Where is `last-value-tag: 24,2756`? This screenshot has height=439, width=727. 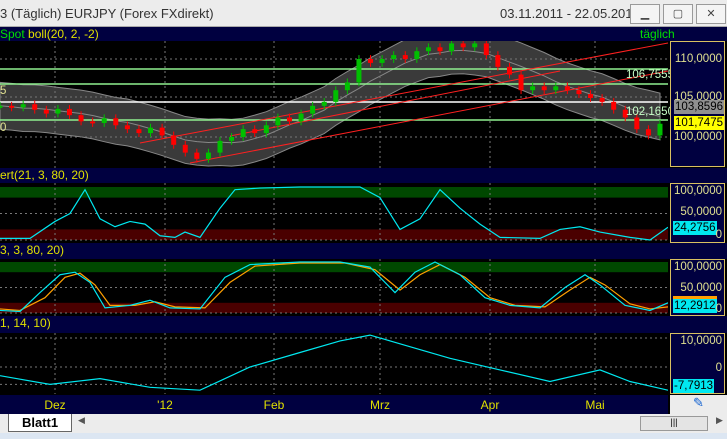
last-value-tag: 24,2756 is located at coordinates (695, 228).